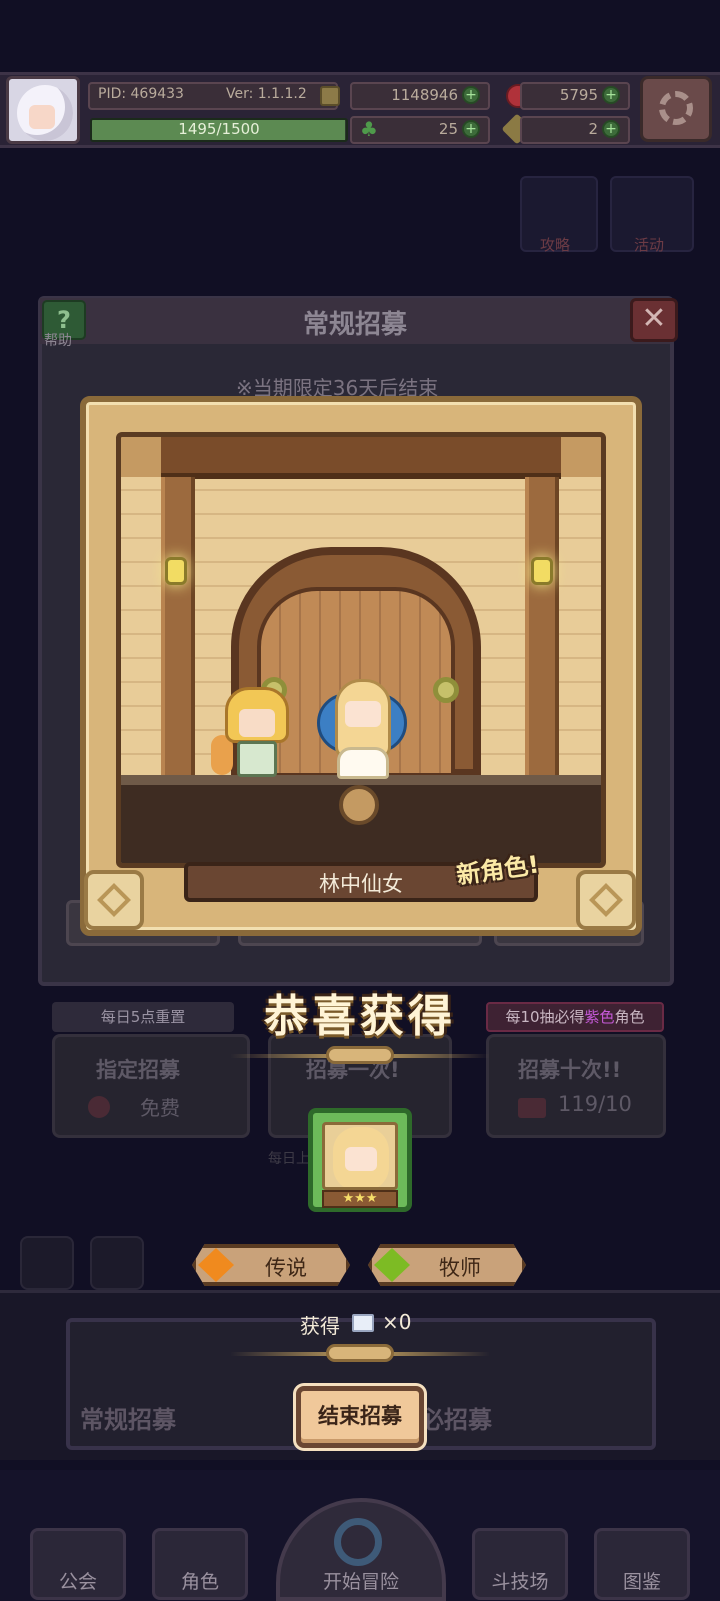 The image size is (720, 1601). Describe the element at coordinates (471, 129) in the screenshot. I see `add-small-clover-icon: +` at that location.